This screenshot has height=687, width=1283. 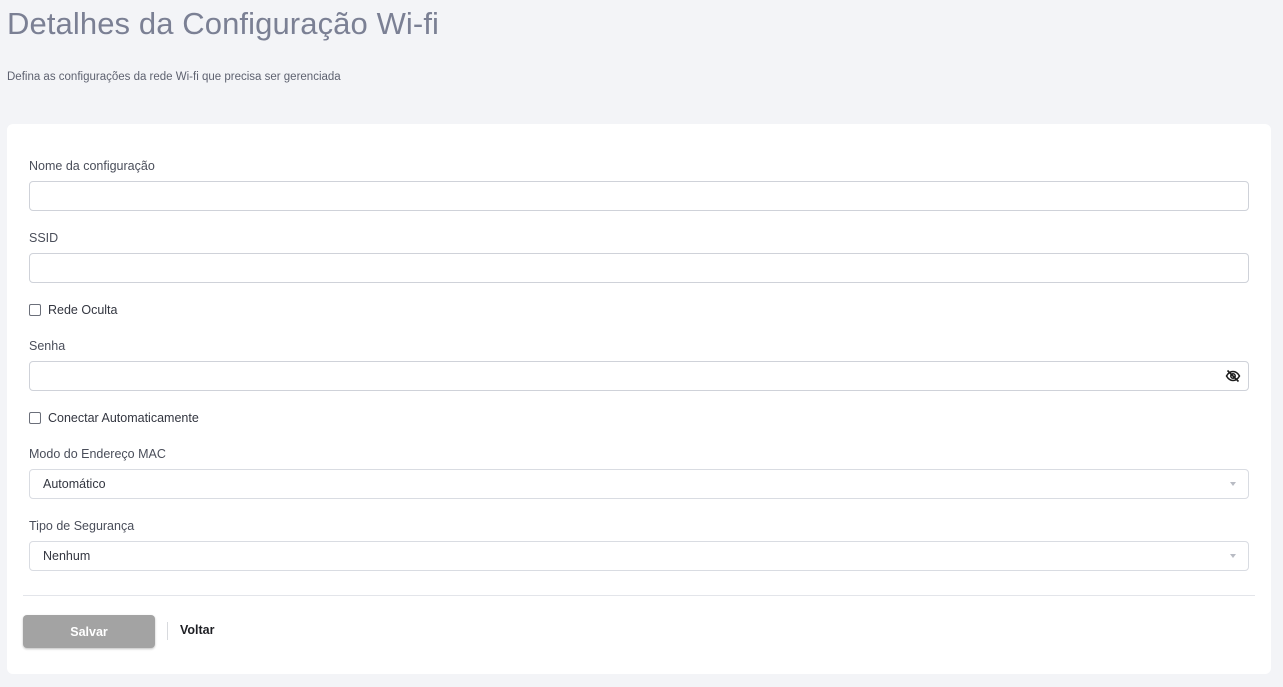 What do you see at coordinates (639, 268) in the screenshot?
I see `ssid-input` at bounding box center [639, 268].